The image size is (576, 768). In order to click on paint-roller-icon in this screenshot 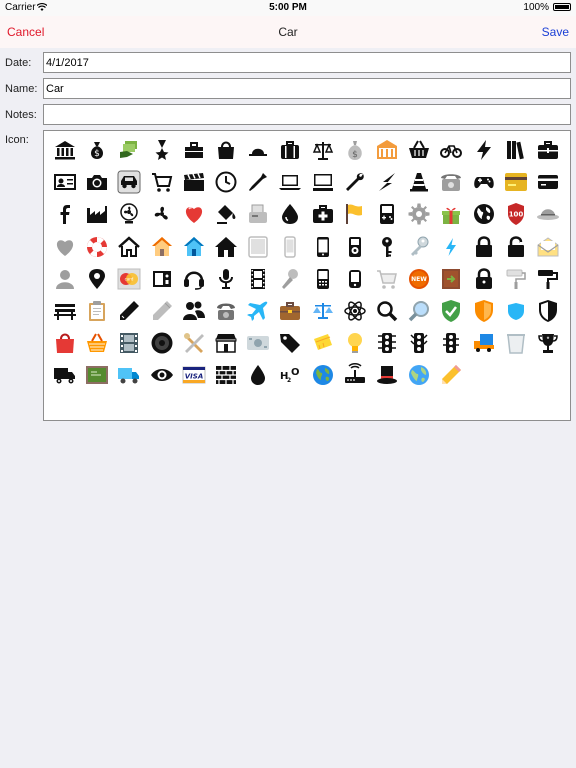, I will do `click(548, 279)`.